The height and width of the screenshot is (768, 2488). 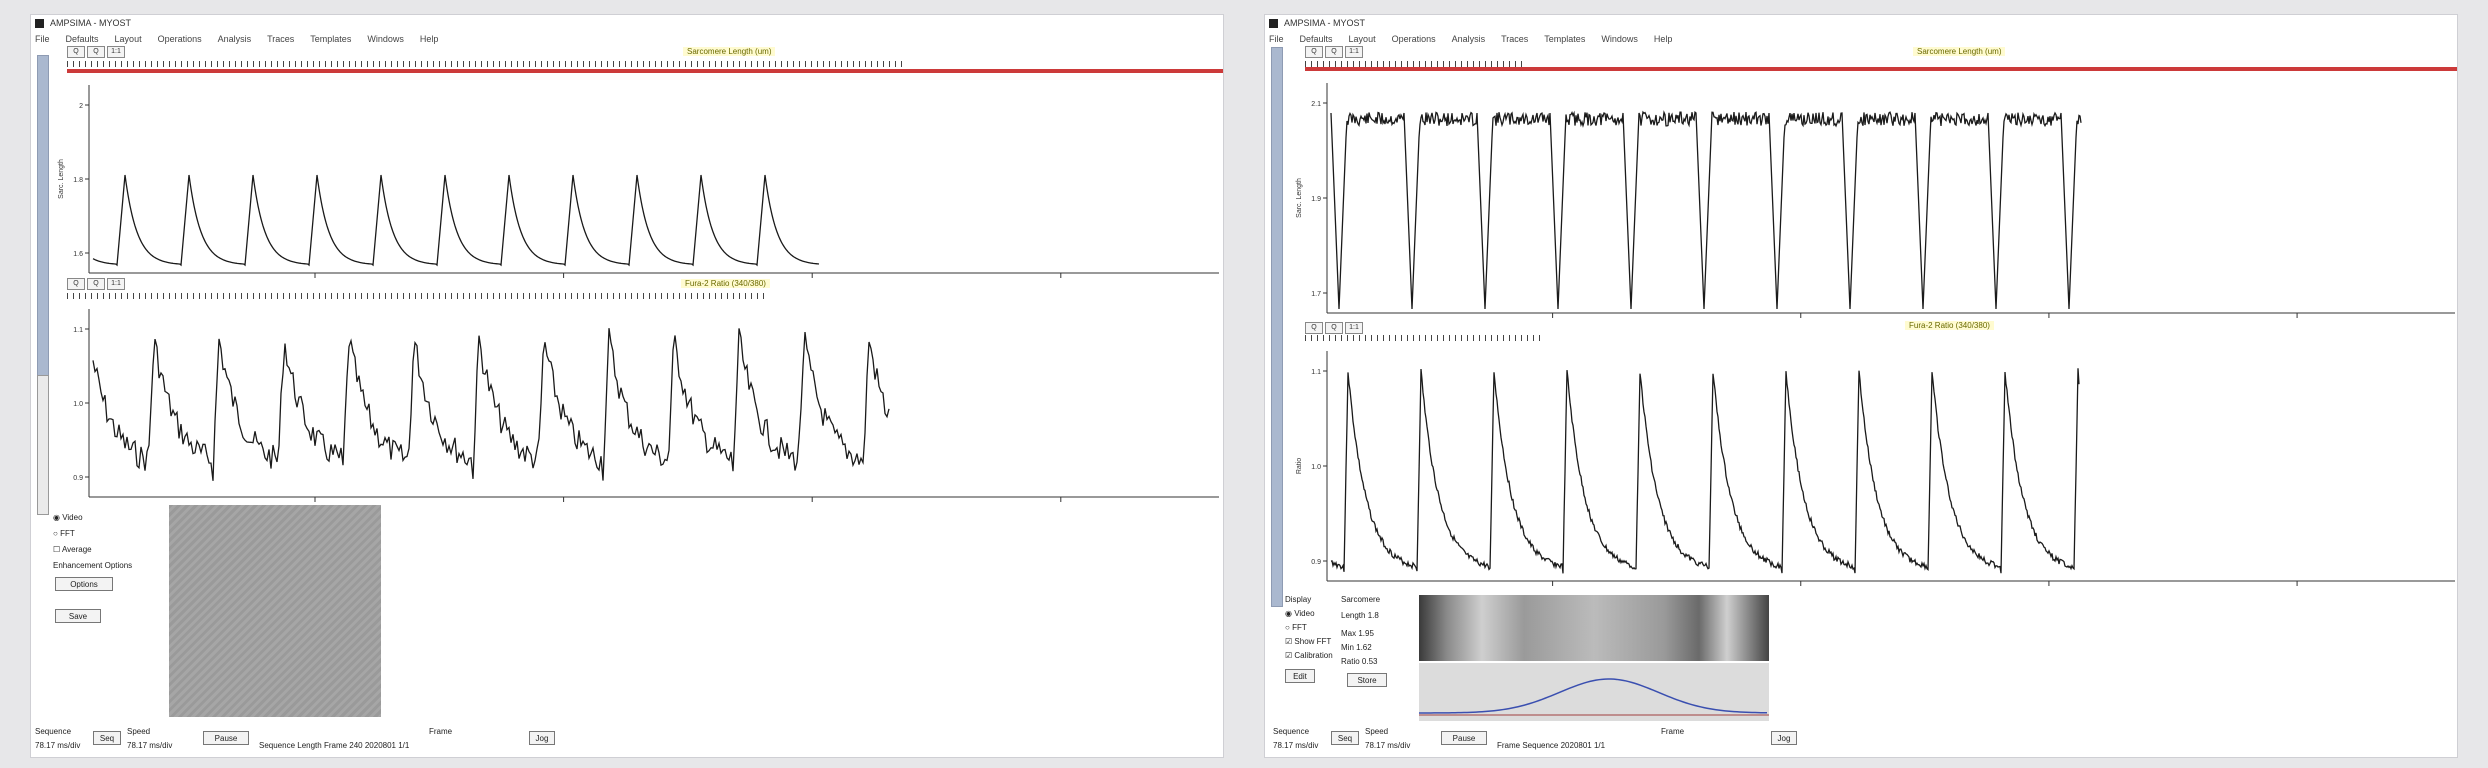 What do you see at coordinates (1353, 615) in the screenshot?
I see `length-field-label: Length` at bounding box center [1353, 615].